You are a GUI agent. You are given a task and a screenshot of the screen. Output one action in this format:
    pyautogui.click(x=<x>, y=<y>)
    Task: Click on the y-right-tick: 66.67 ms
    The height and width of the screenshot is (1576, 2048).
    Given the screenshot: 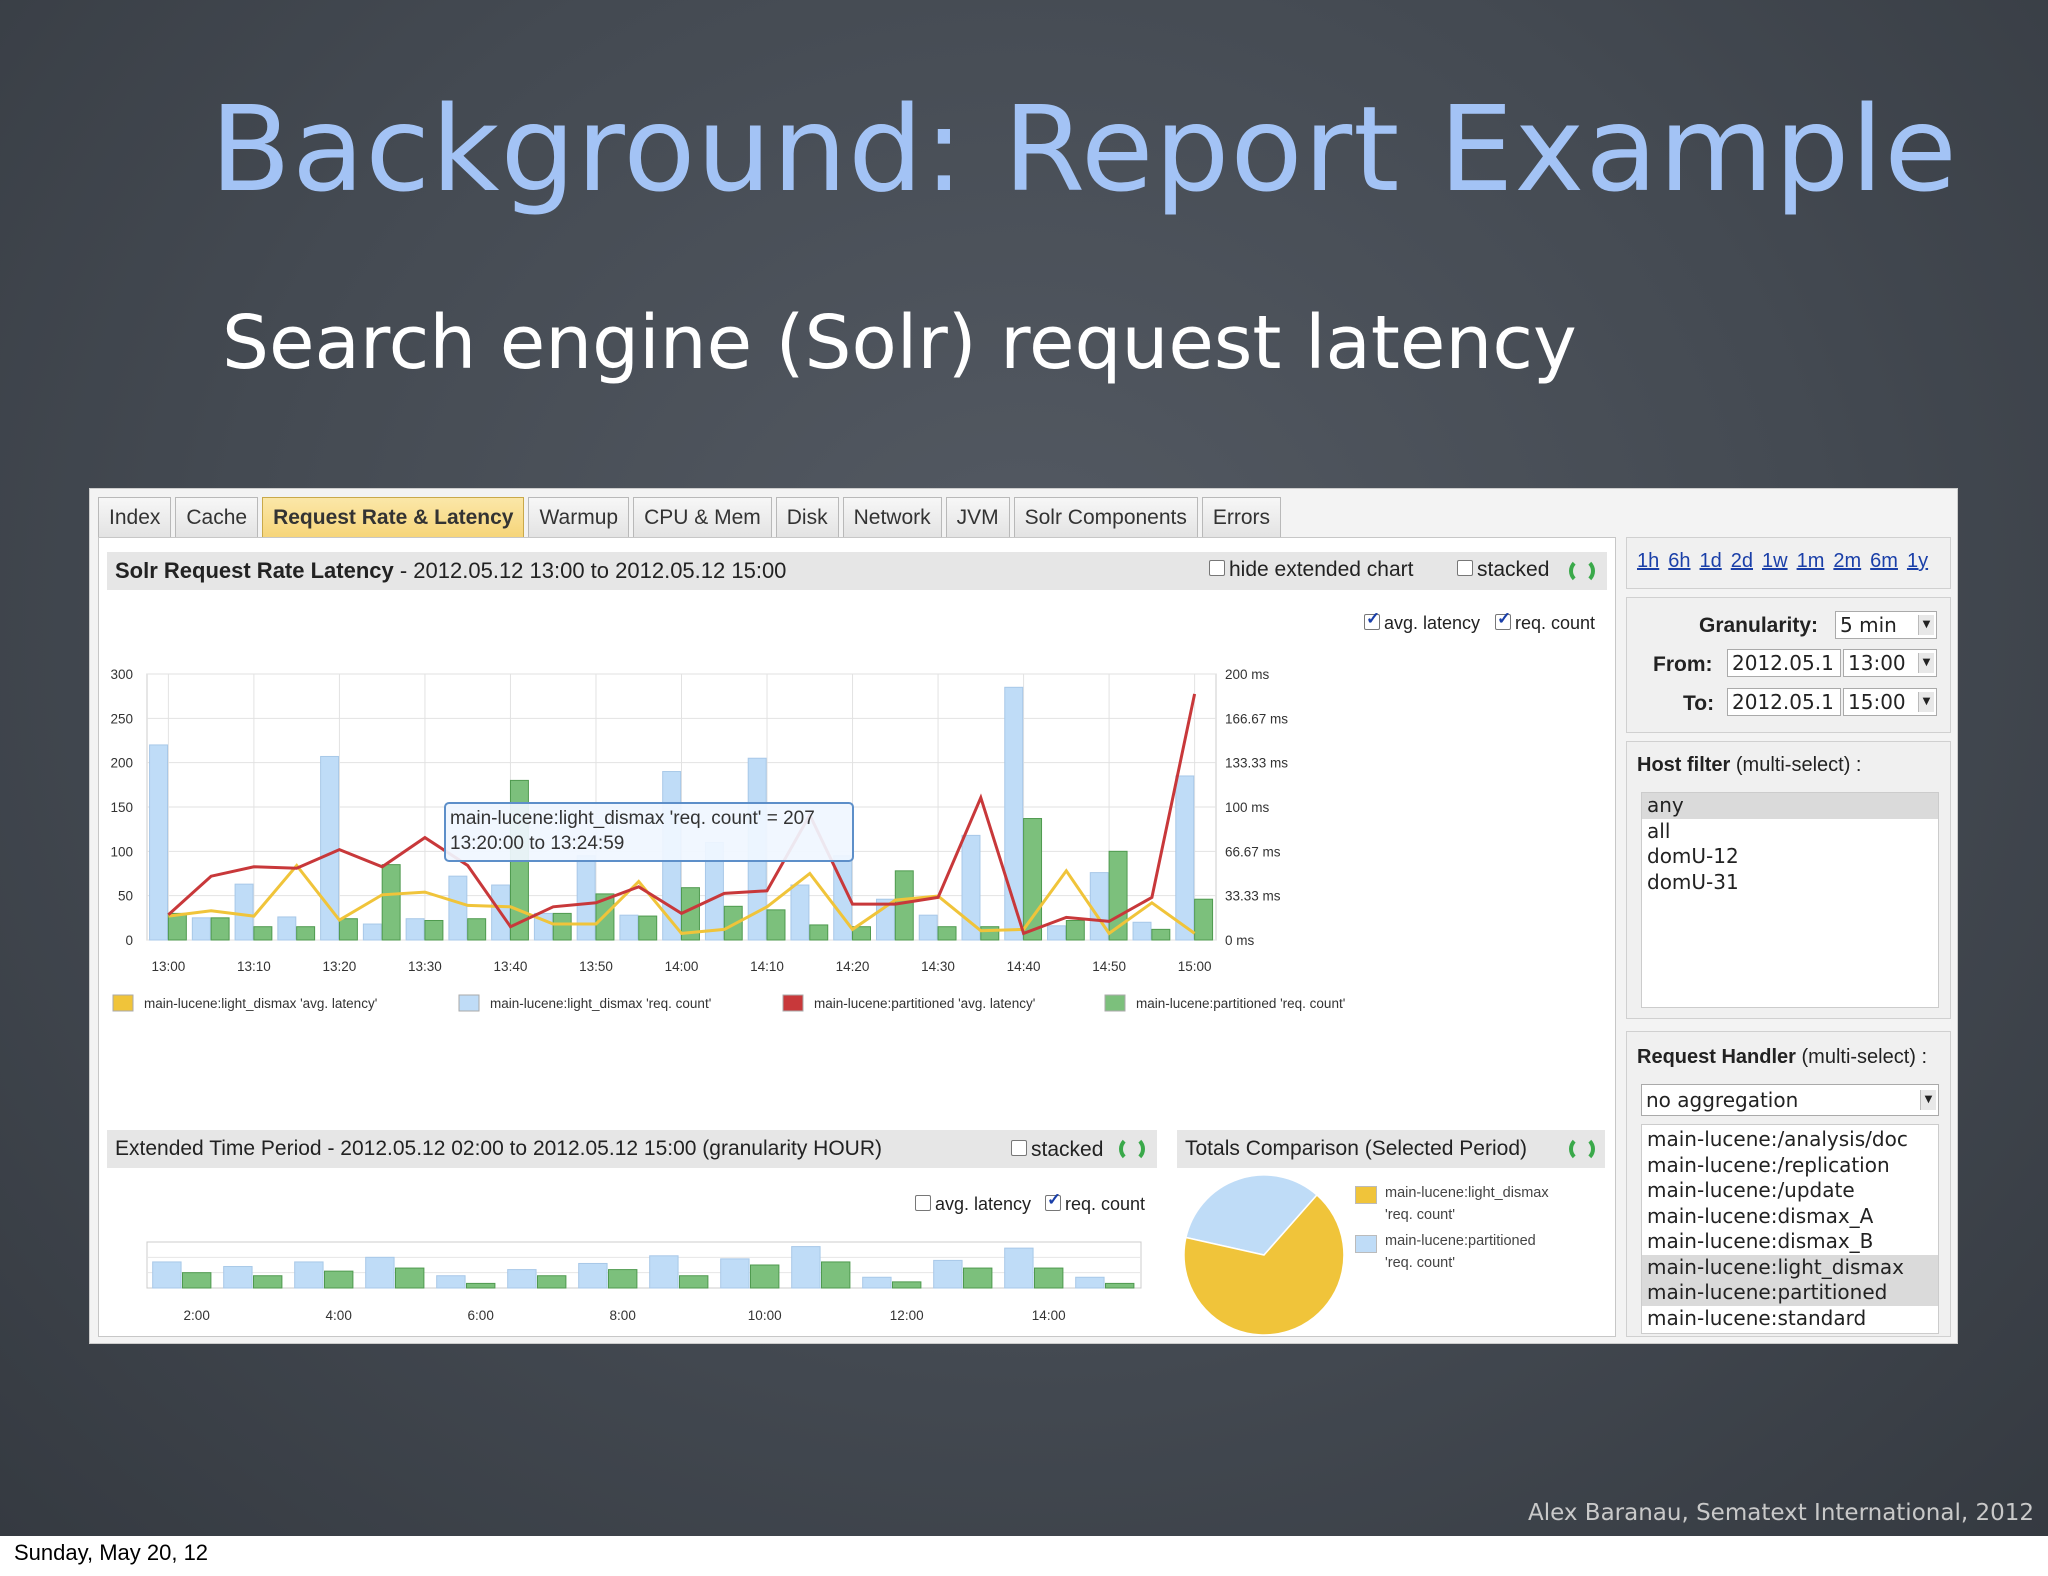 What is the action you would take?
    pyautogui.click(x=1253, y=851)
    